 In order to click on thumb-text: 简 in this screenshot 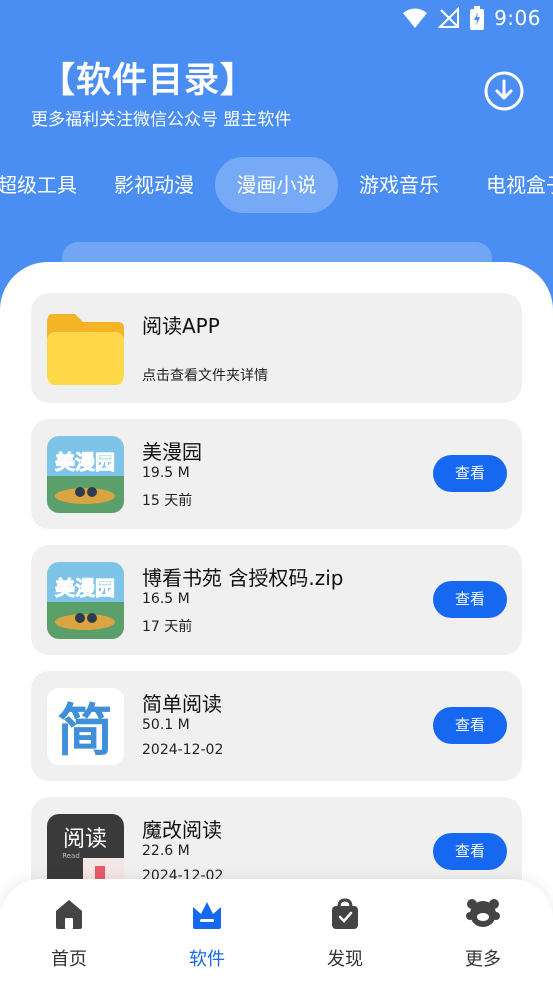, I will do `click(85, 731)`.